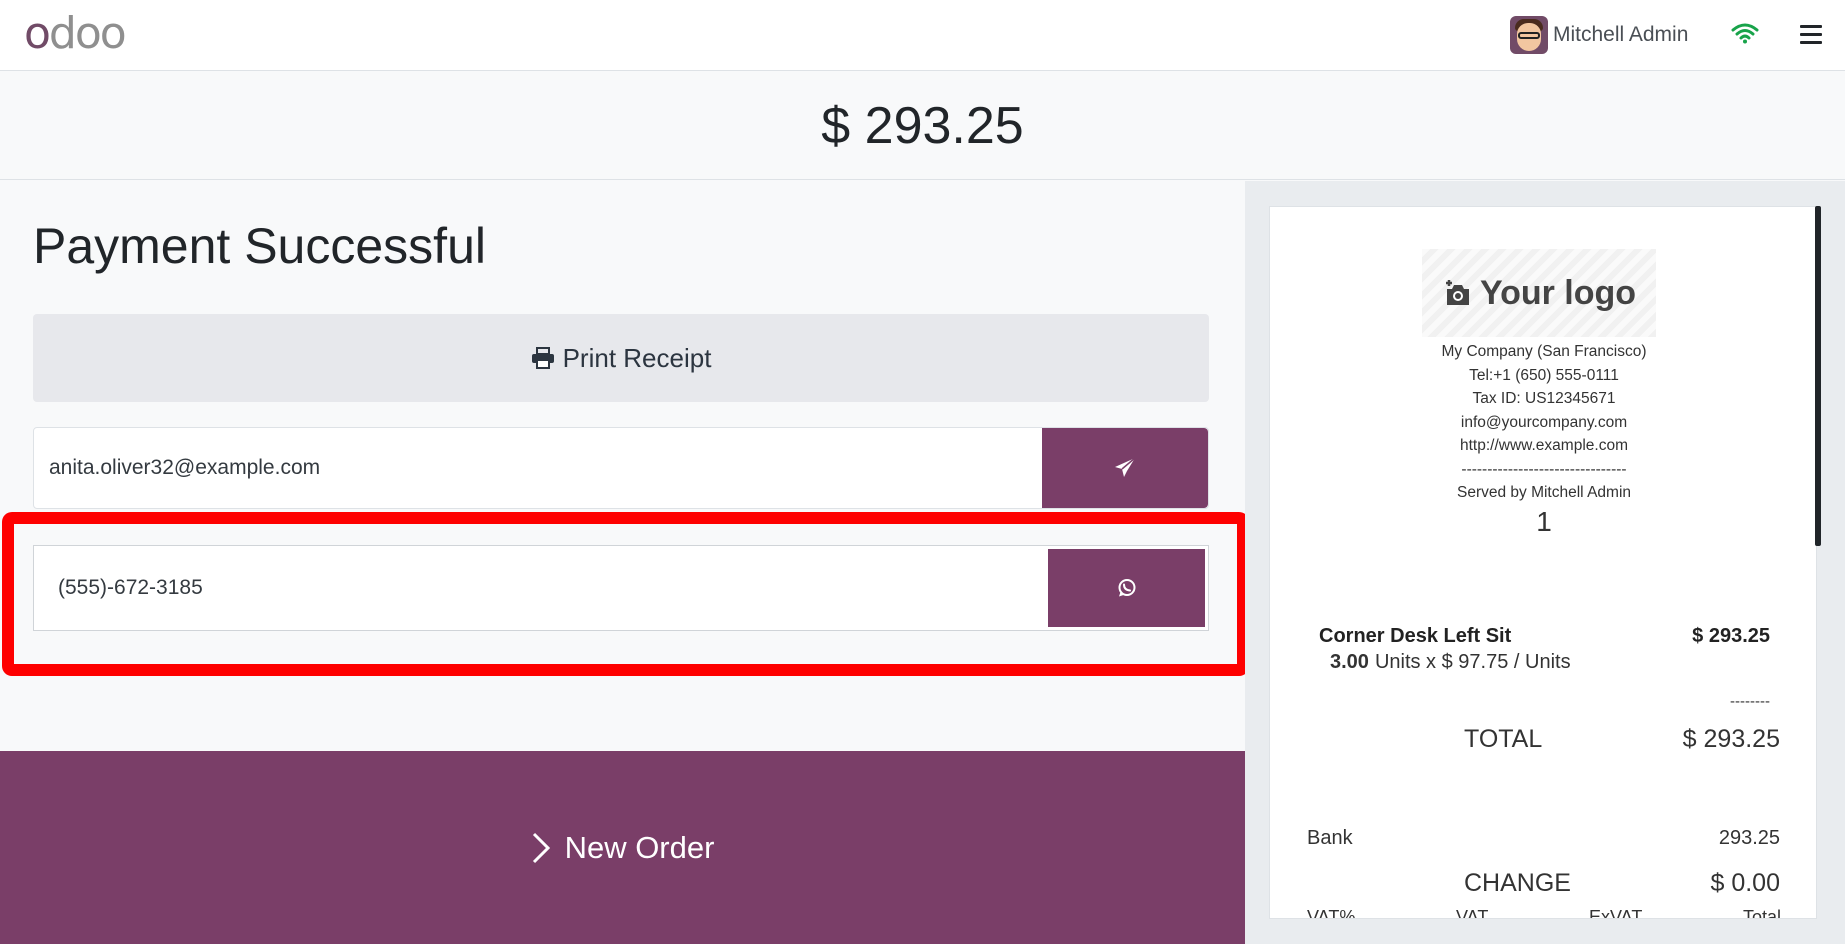  I want to click on user-menu: Mitchell Admin, so click(1599, 35).